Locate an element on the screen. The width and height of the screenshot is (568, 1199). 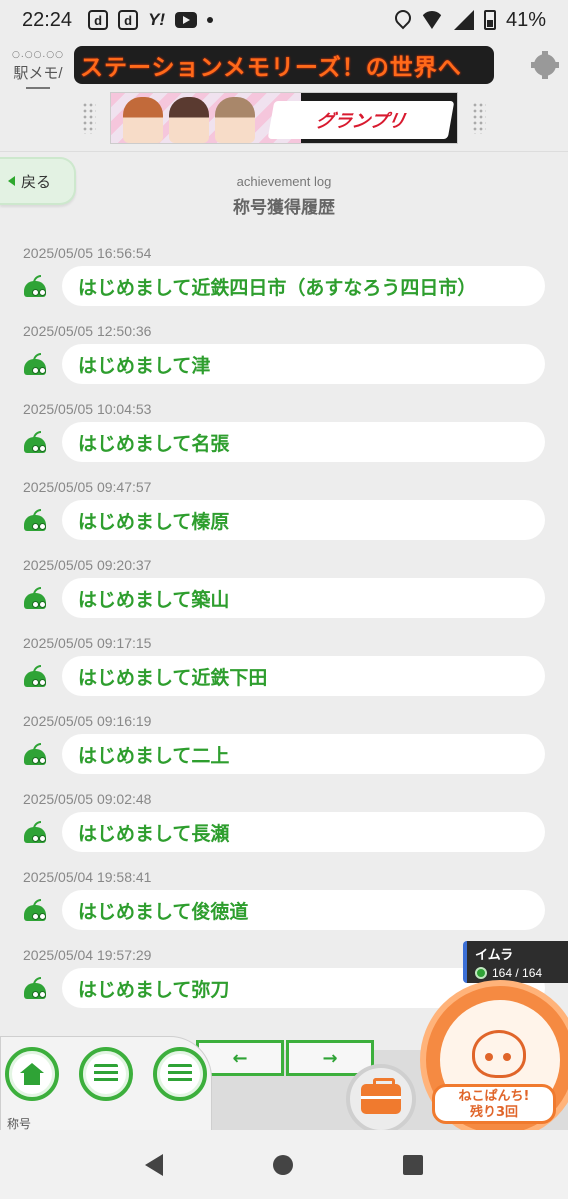
logo-underline is located at coordinates (38, 86).